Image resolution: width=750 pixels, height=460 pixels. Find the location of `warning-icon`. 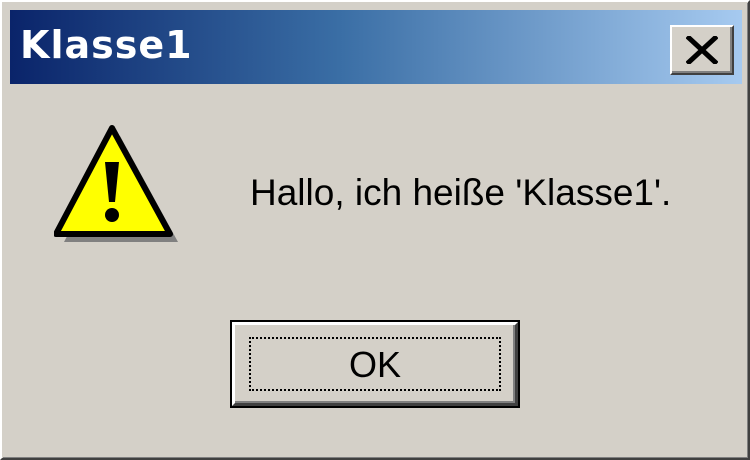

warning-icon is located at coordinates (116, 183).